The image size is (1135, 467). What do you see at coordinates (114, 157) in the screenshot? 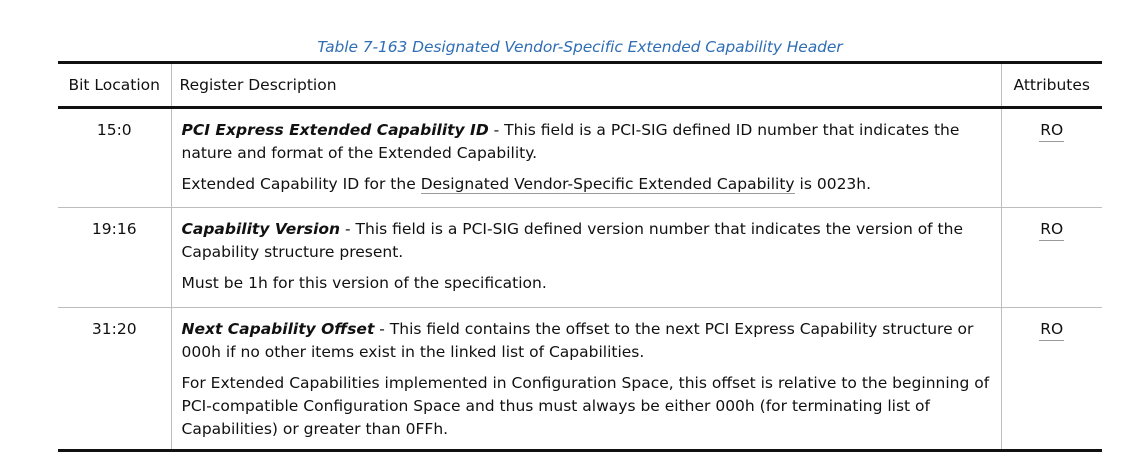
I see `bit-location-cell: 15:0` at bounding box center [114, 157].